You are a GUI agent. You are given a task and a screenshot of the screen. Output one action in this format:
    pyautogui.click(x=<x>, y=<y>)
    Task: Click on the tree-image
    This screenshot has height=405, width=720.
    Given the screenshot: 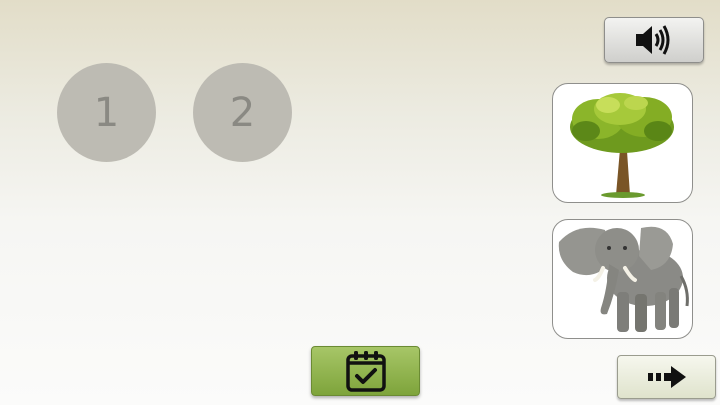 What is the action you would take?
    pyautogui.click(x=621, y=145)
    